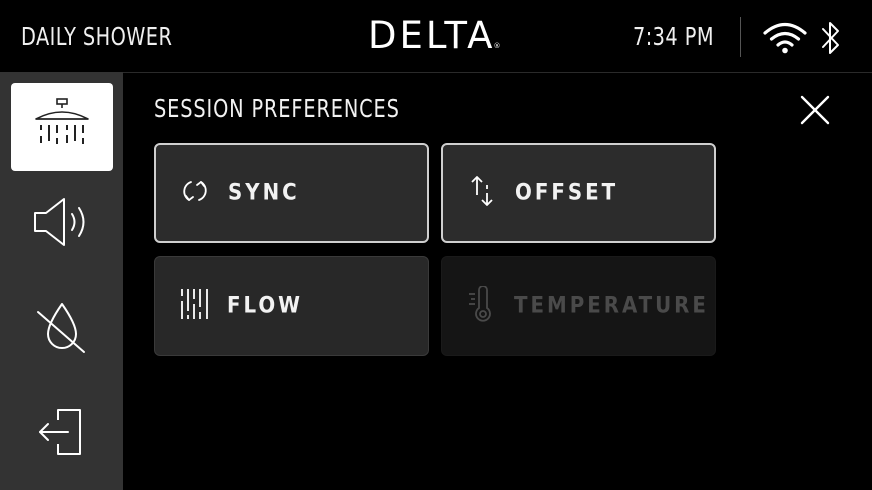  What do you see at coordinates (264, 193) in the screenshot?
I see `sync-label: SYNC` at bounding box center [264, 193].